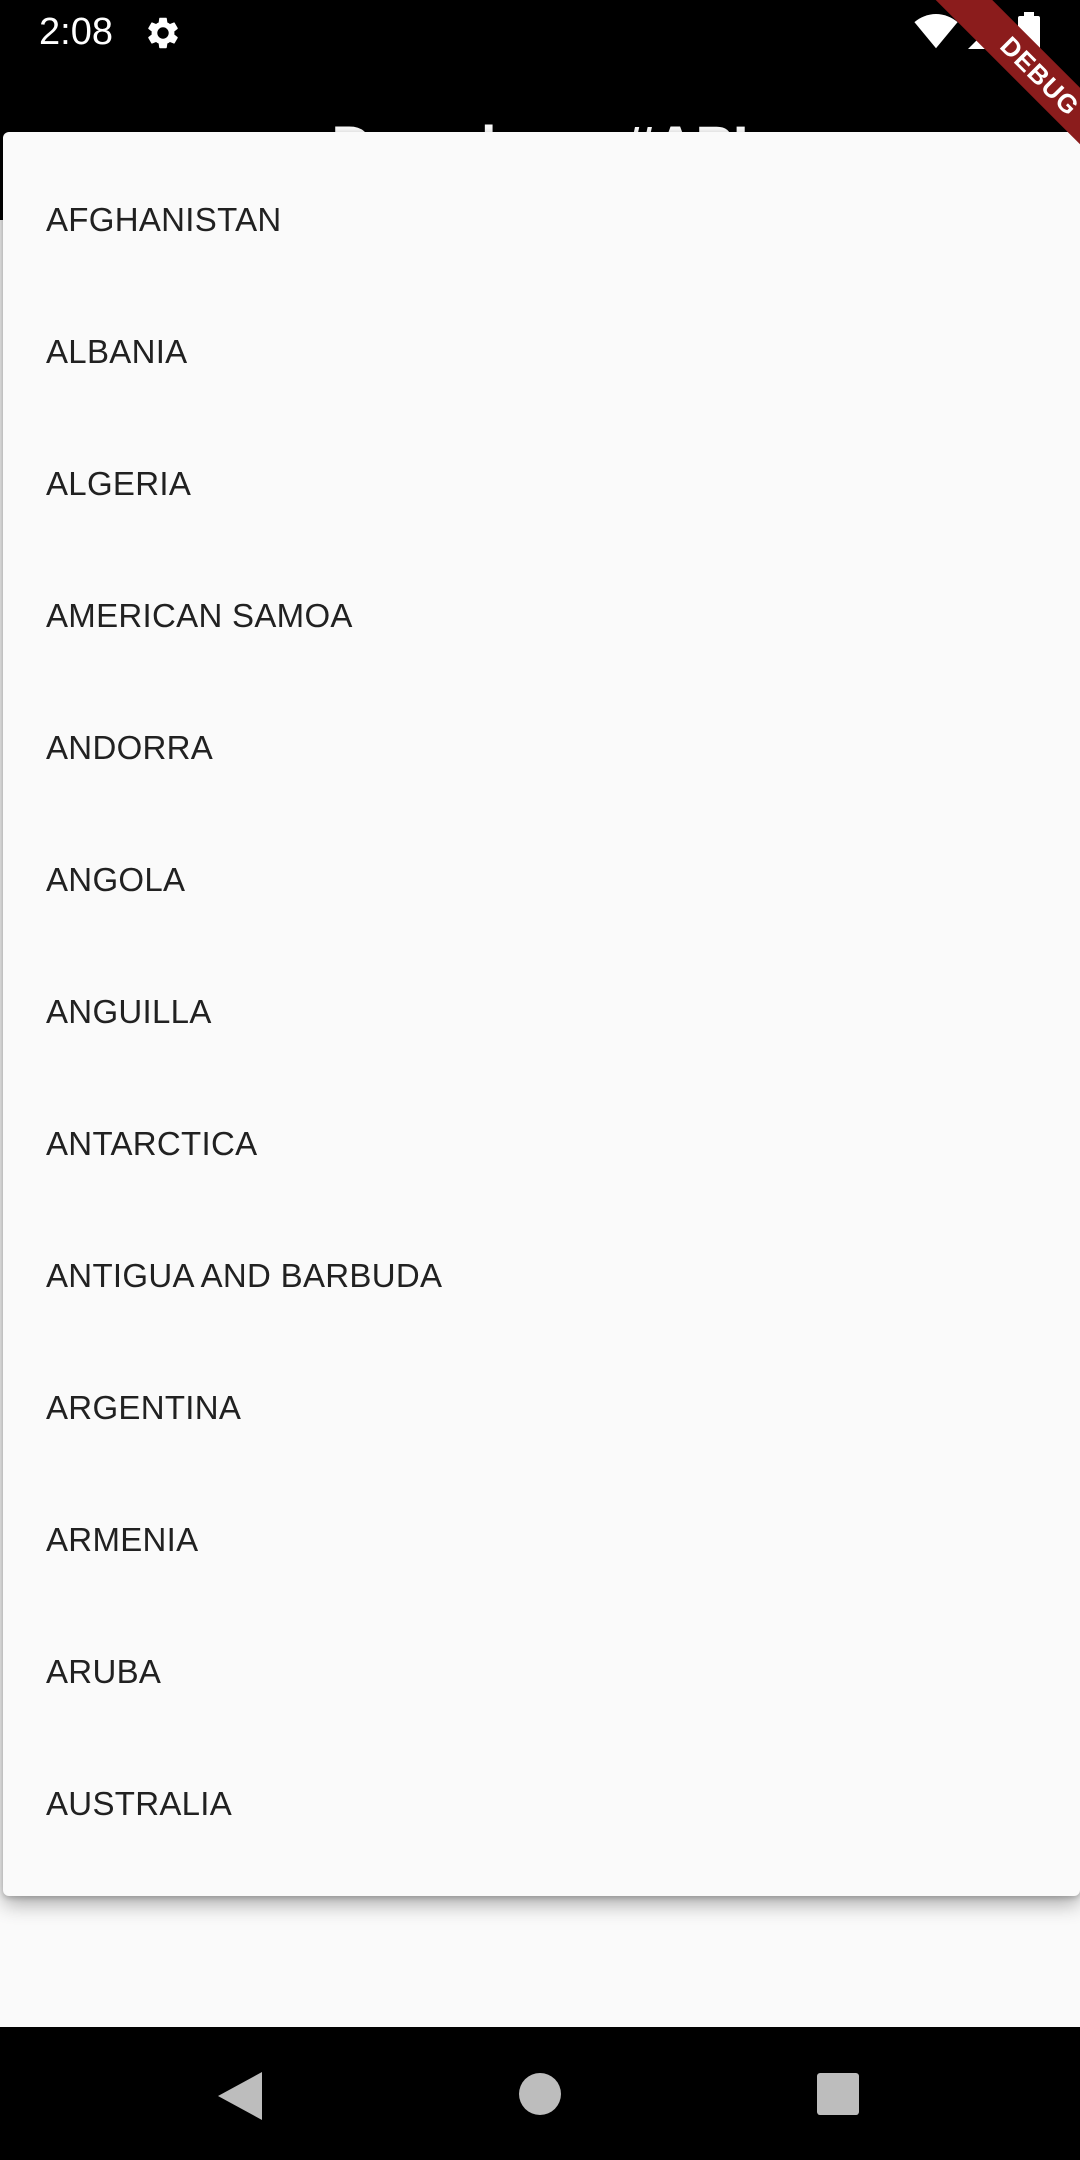  I want to click on dropdown-item-armenia: ARMENIA, so click(541, 1540).